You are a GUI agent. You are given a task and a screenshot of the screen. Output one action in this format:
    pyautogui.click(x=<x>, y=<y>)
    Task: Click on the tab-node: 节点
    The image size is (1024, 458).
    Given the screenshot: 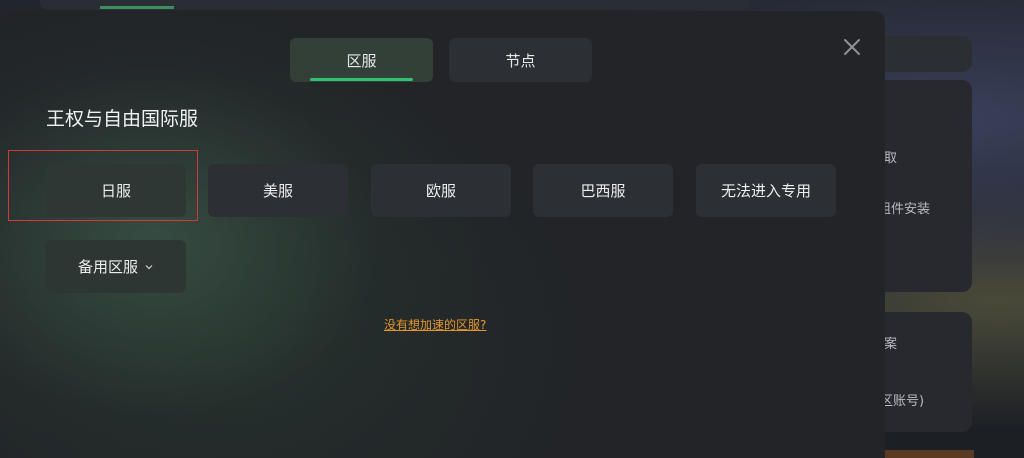 What is the action you would take?
    pyautogui.click(x=520, y=60)
    